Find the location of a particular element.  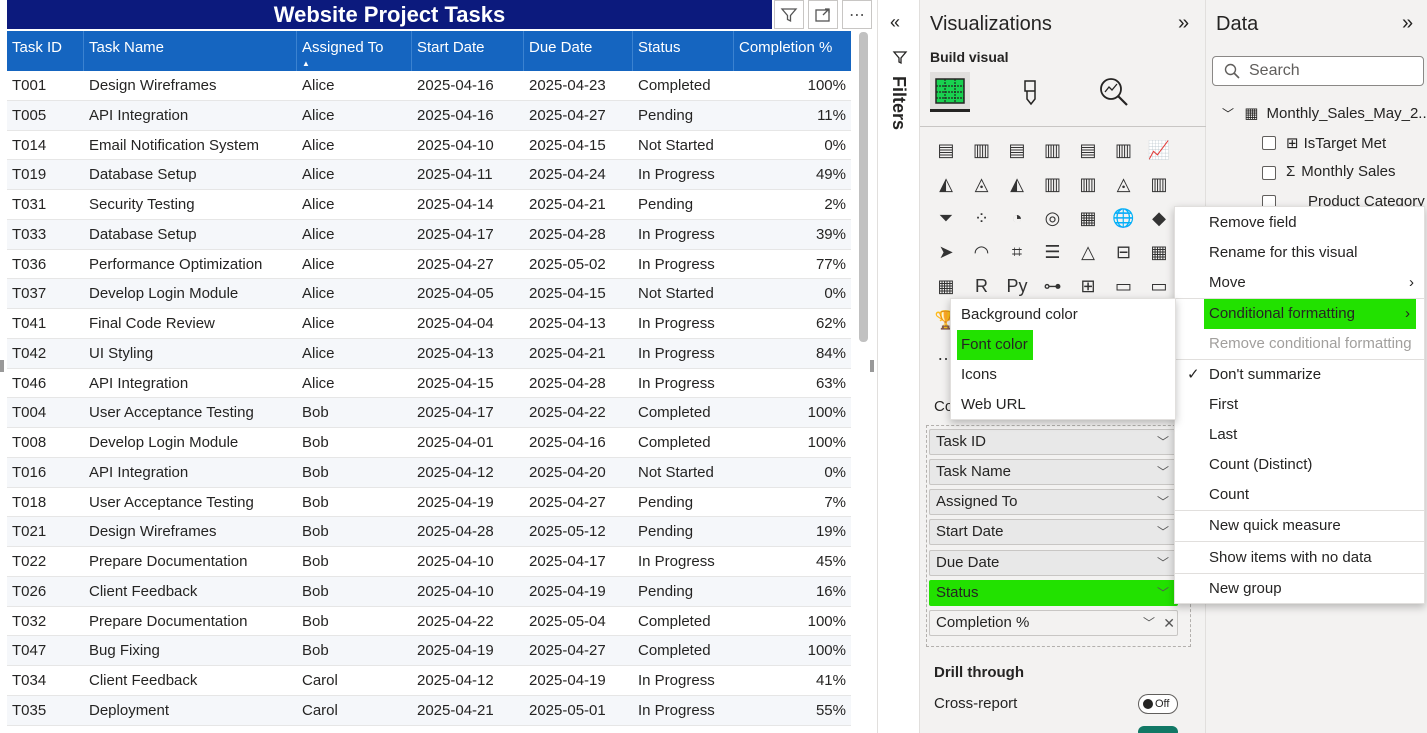

azure-map-icon: ➤ is located at coordinates (946, 252).